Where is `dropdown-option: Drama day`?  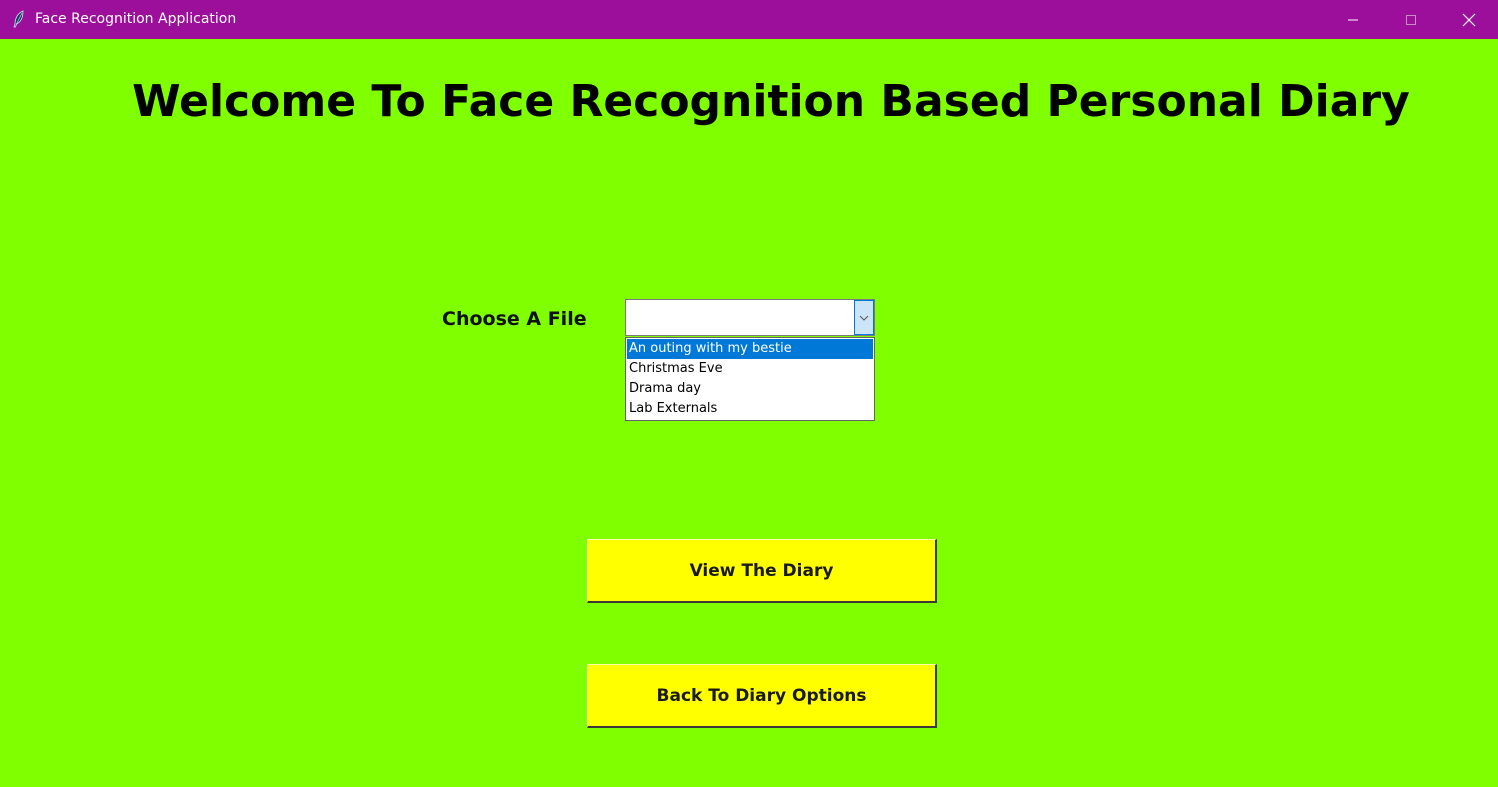 dropdown-option: Drama day is located at coordinates (750, 389).